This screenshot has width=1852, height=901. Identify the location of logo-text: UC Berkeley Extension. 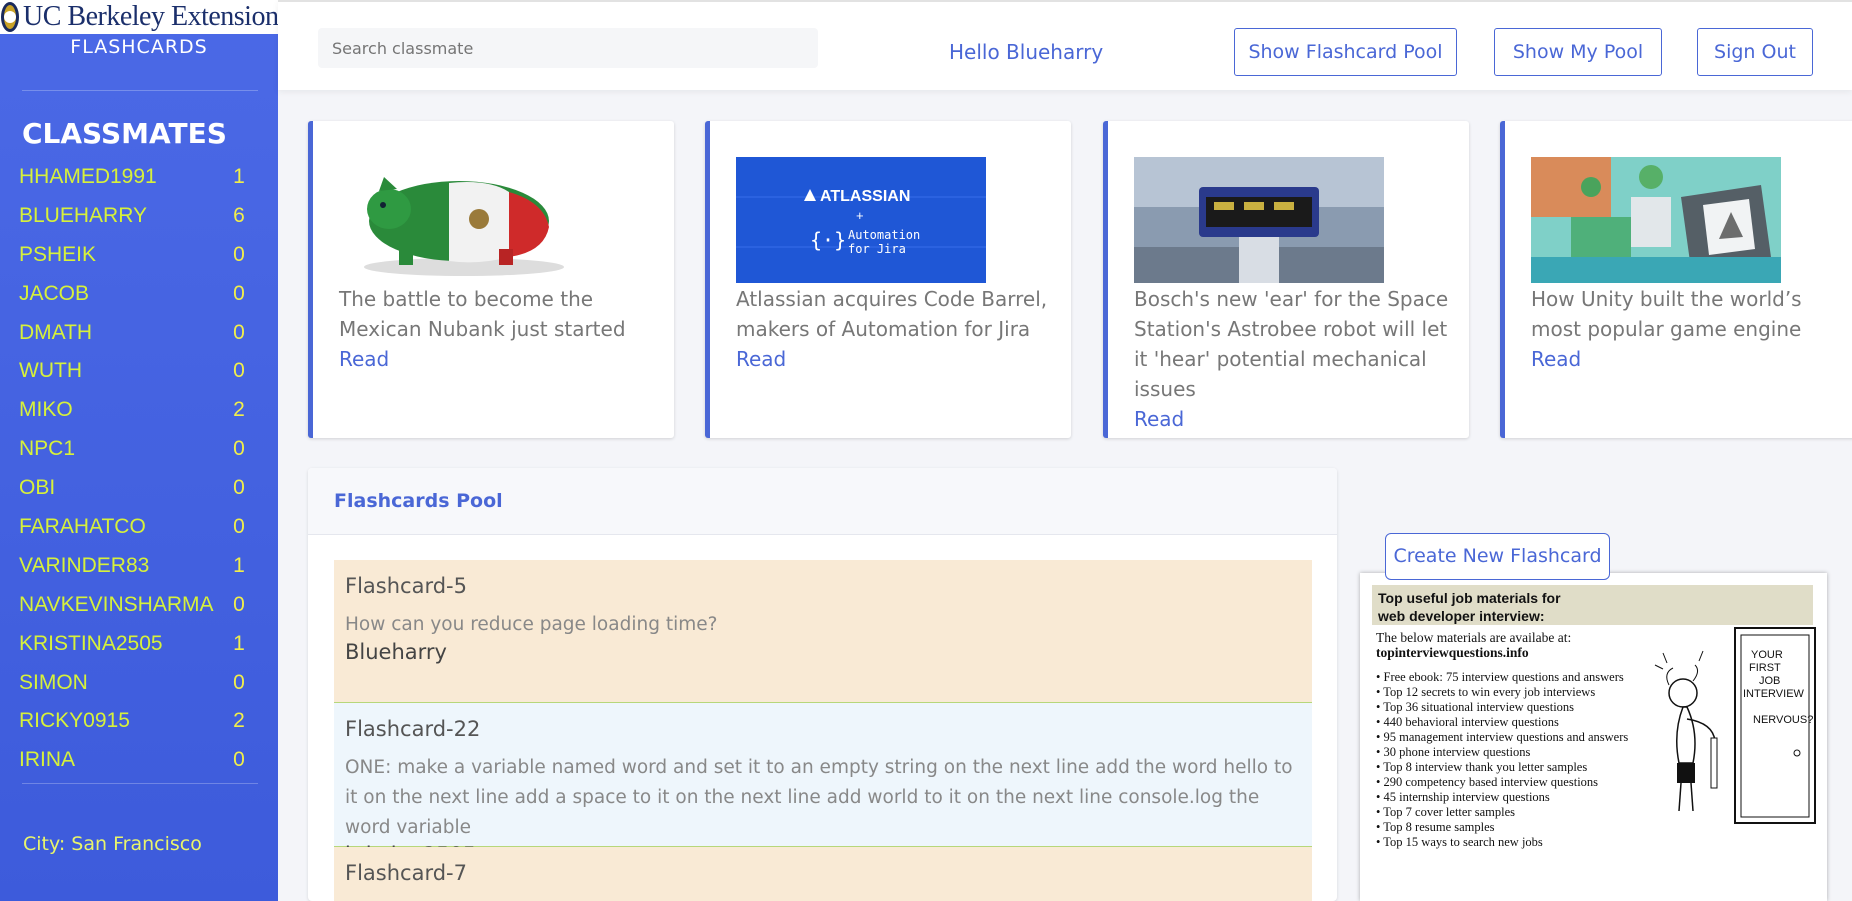
(151, 16).